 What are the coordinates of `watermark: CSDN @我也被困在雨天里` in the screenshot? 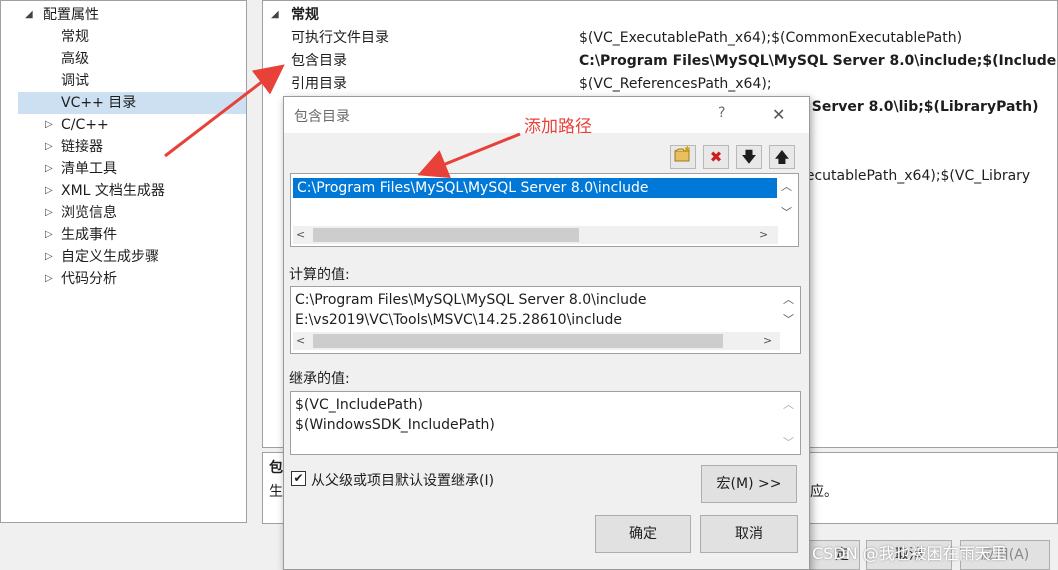 It's located at (909, 553).